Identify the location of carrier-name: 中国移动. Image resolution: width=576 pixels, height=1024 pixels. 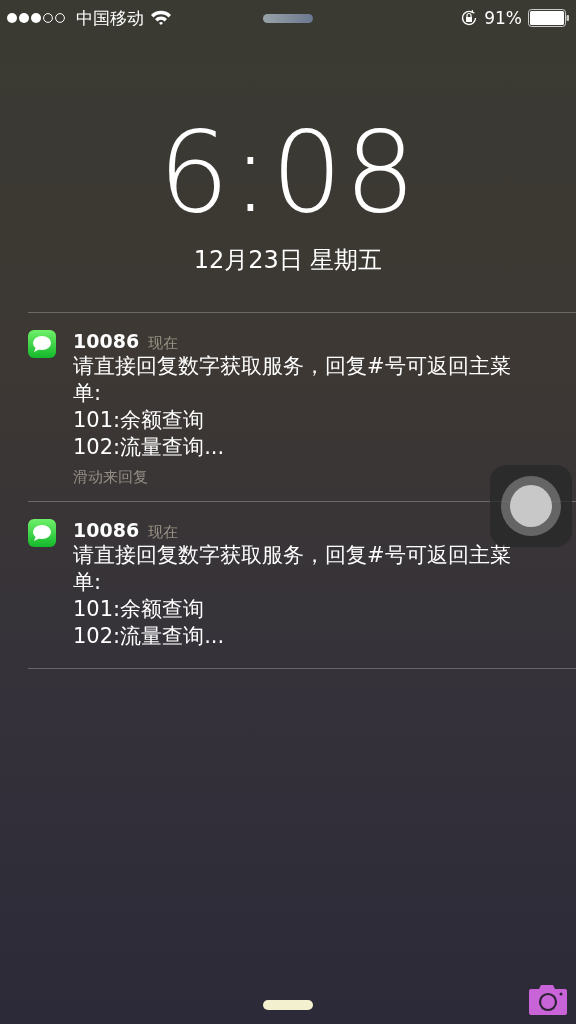
(110, 18).